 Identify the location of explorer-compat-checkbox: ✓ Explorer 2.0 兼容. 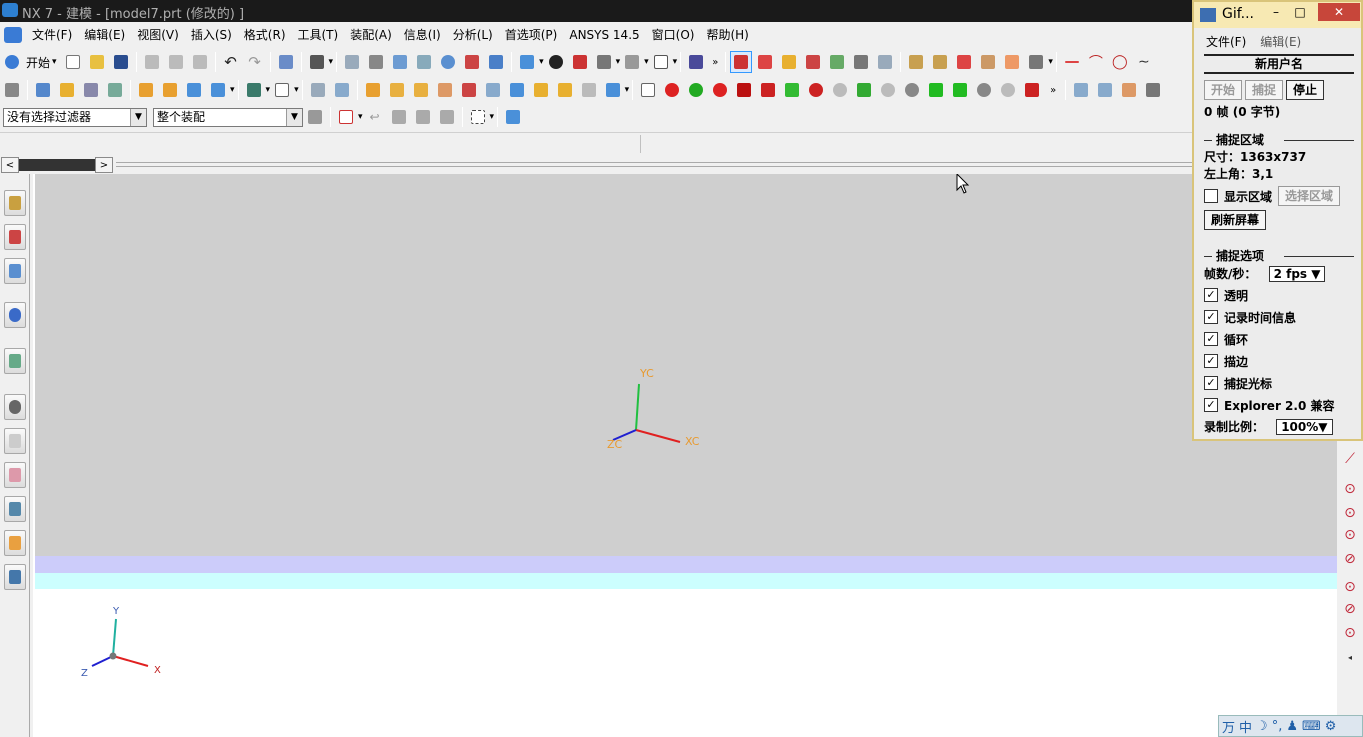
(1279, 405).